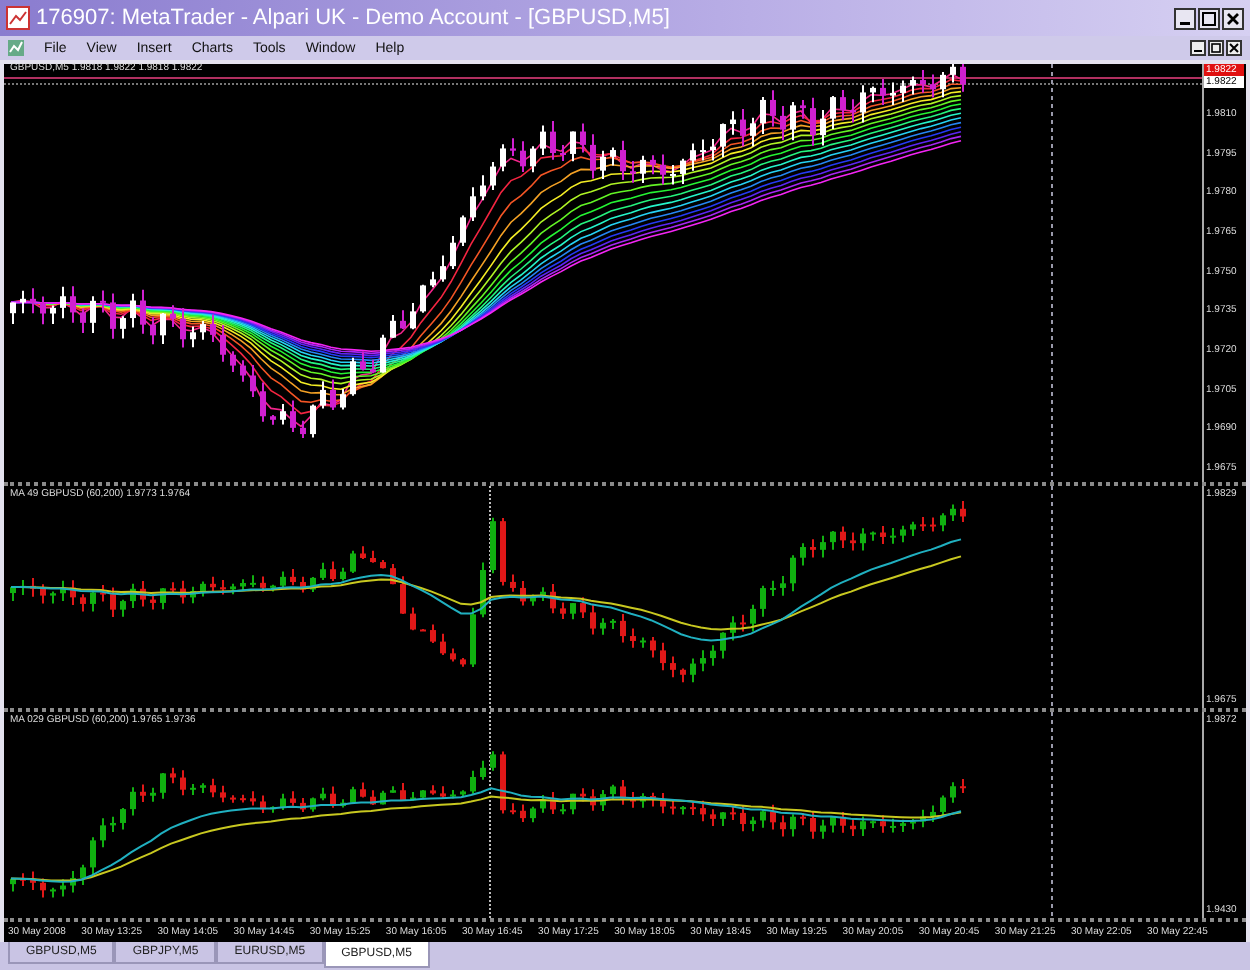 The image size is (1250, 970). Describe the element at coordinates (1209, 18) in the screenshot. I see `maximize-icon` at that location.